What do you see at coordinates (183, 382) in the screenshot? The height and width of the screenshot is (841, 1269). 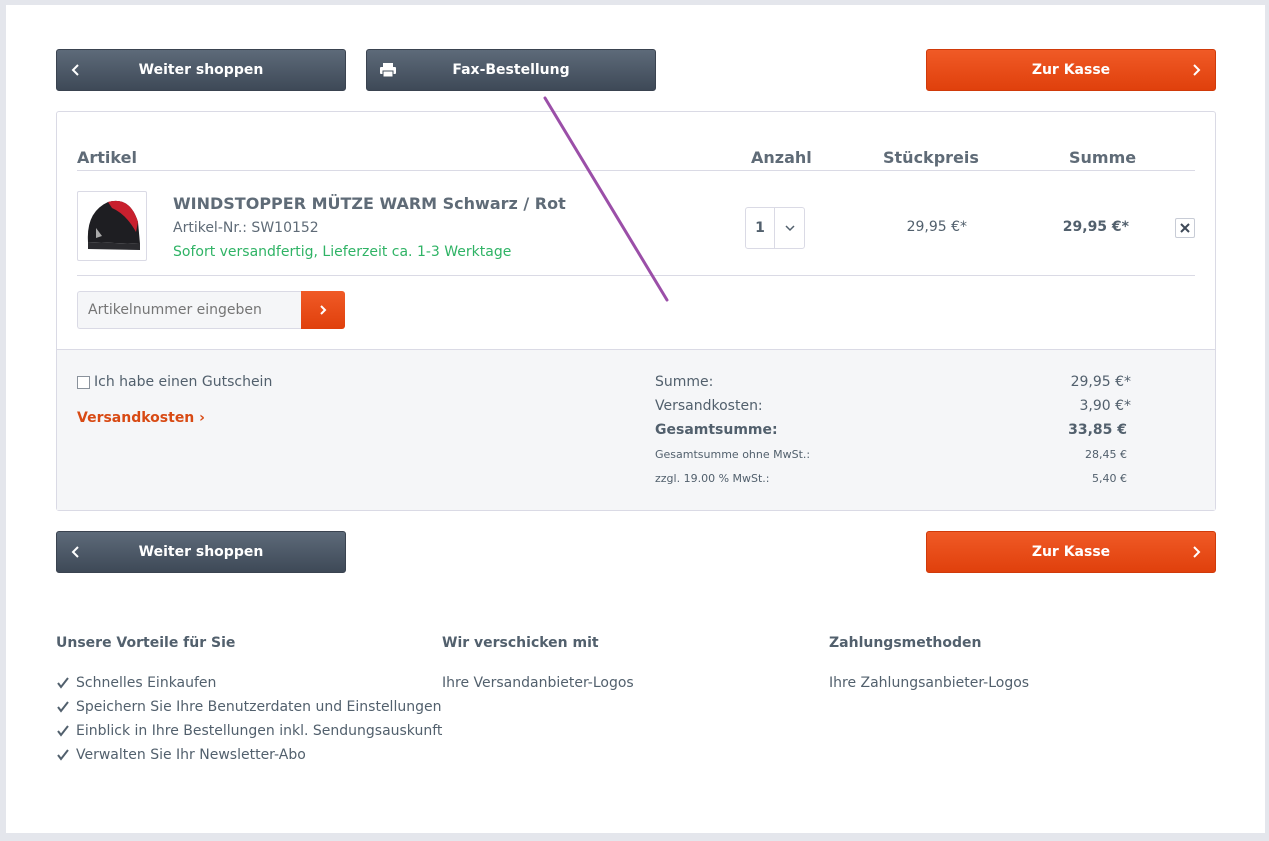 I see `voucher-label: Ich habe einen Gutschein` at bounding box center [183, 382].